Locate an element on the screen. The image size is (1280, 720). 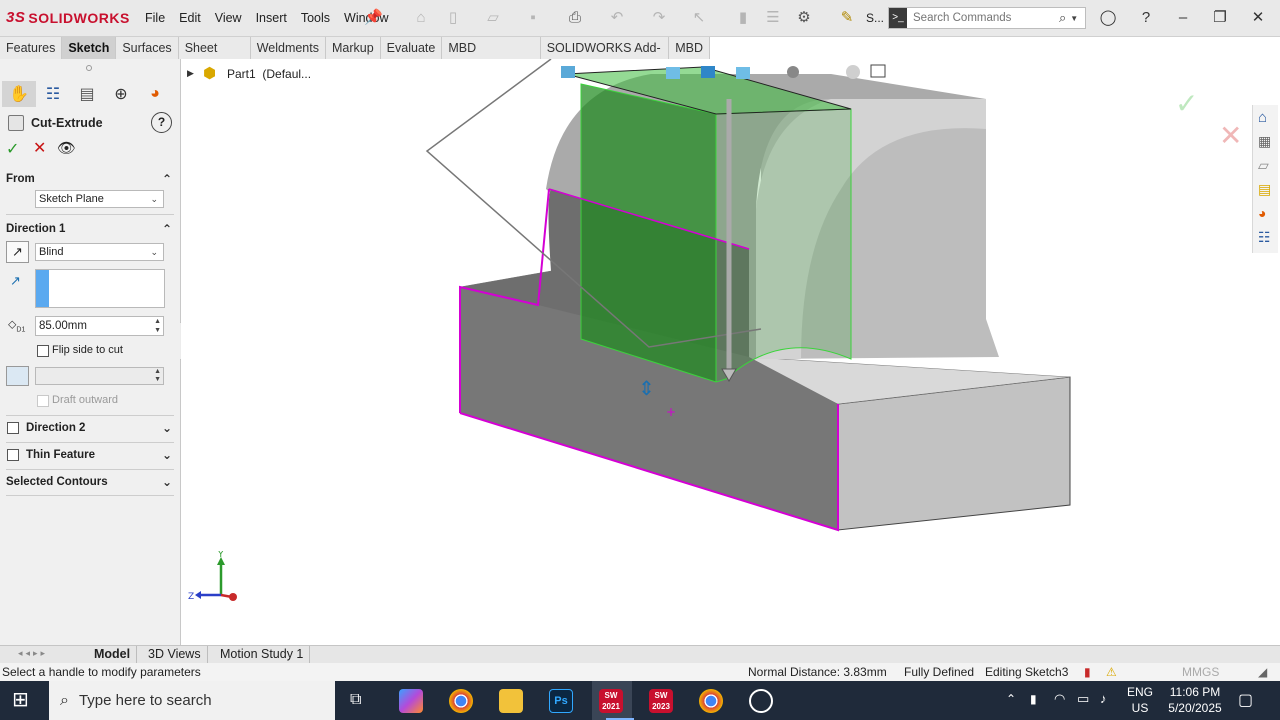
tab-scroll-arrows-icon: ◂◂▸▸ is located at coordinates (33, 653).